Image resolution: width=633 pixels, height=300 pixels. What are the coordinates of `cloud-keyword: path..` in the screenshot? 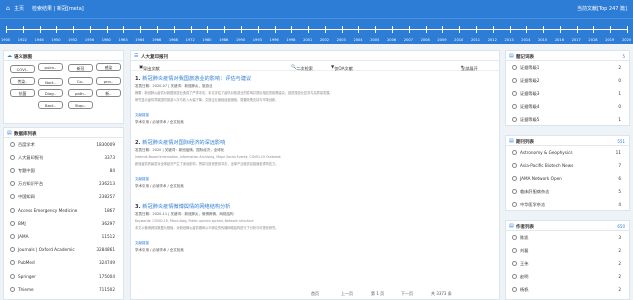 It's located at (80, 93).